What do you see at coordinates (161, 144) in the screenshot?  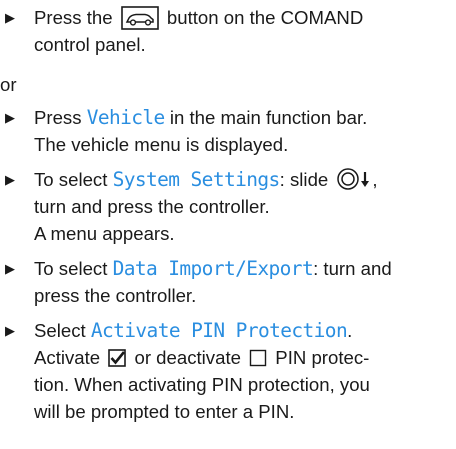 I see `step-result-text: The vehicle menu is displayed.` at bounding box center [161, 144].